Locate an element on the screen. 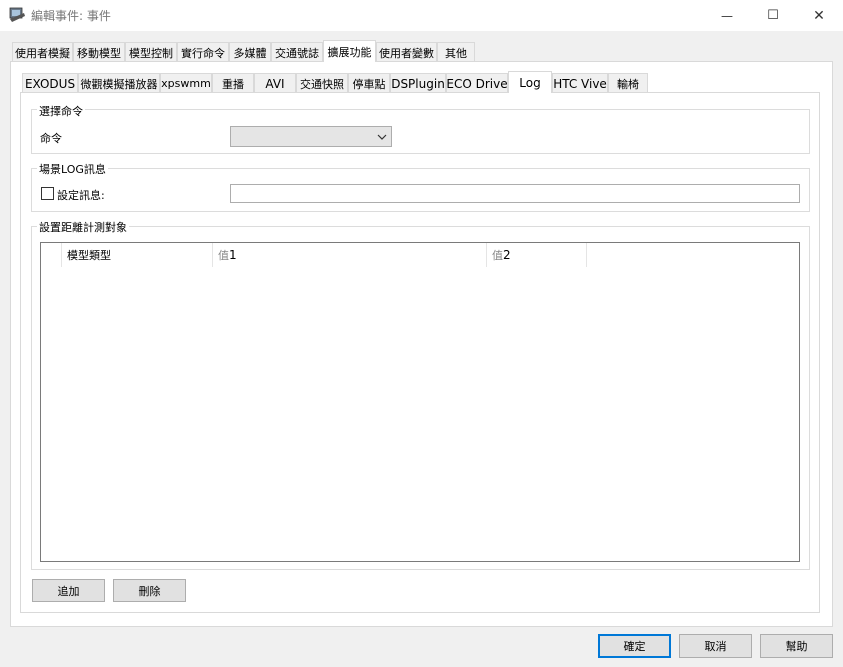 This screenshot has height=667, width=843. minimize-button: — is located at coordinates (727, 15).